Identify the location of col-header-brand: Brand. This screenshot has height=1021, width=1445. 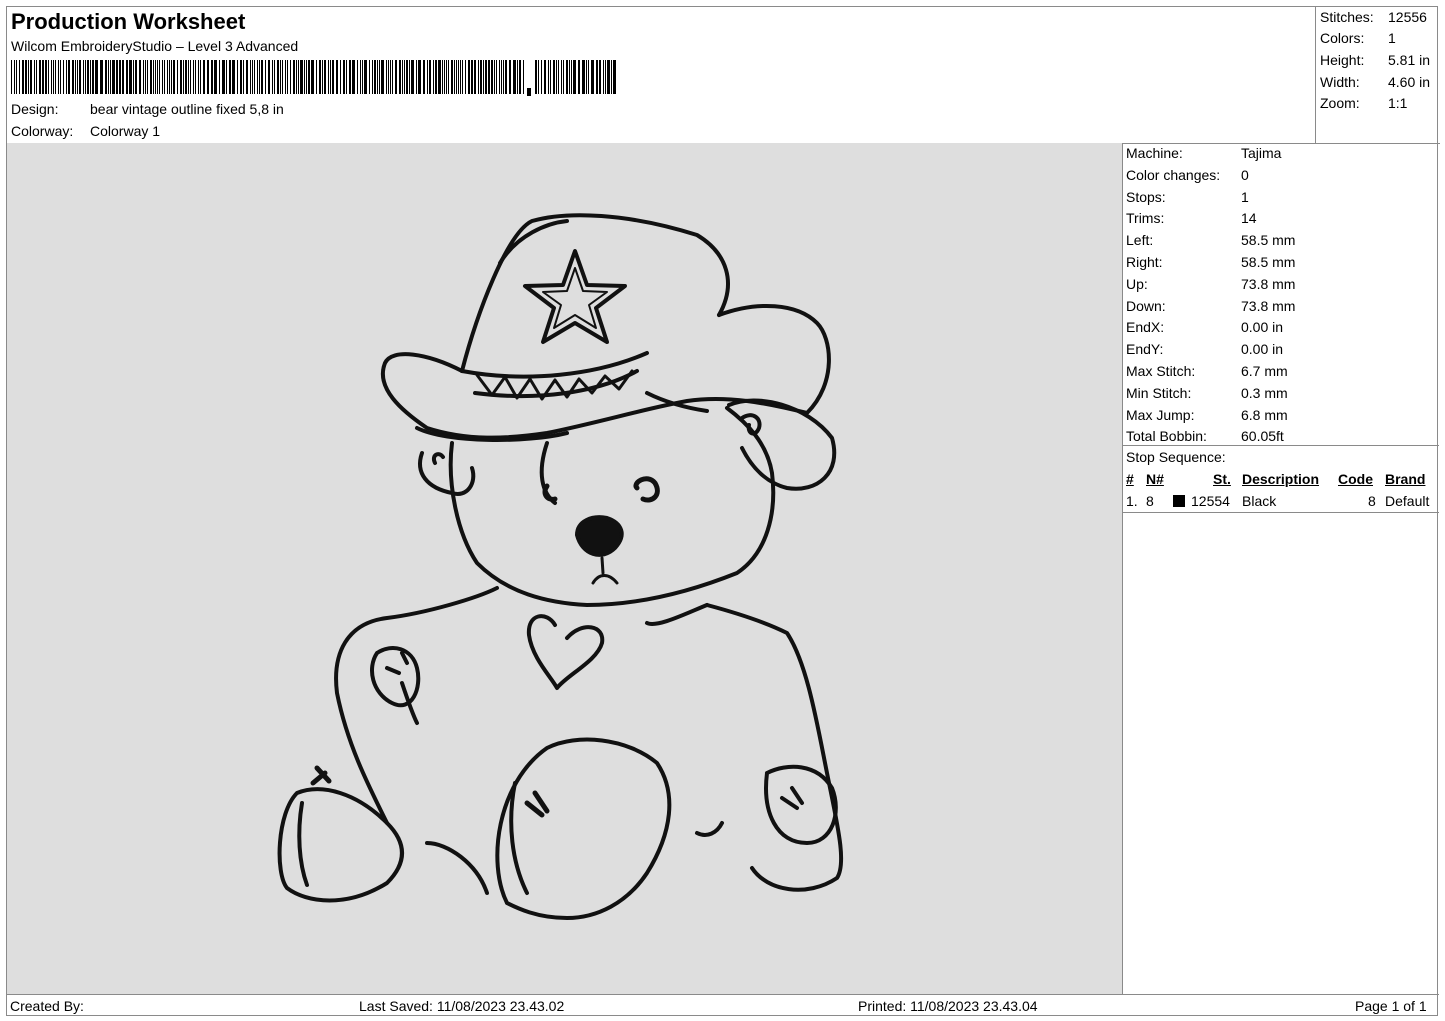
(1405, 479).